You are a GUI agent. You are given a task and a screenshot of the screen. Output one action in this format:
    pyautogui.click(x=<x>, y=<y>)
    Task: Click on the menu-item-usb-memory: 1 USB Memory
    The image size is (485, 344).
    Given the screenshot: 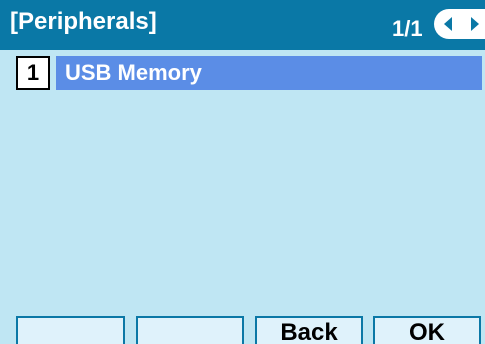 What is the action you would take?
    pyautogui.click(x=249, y=73)
    